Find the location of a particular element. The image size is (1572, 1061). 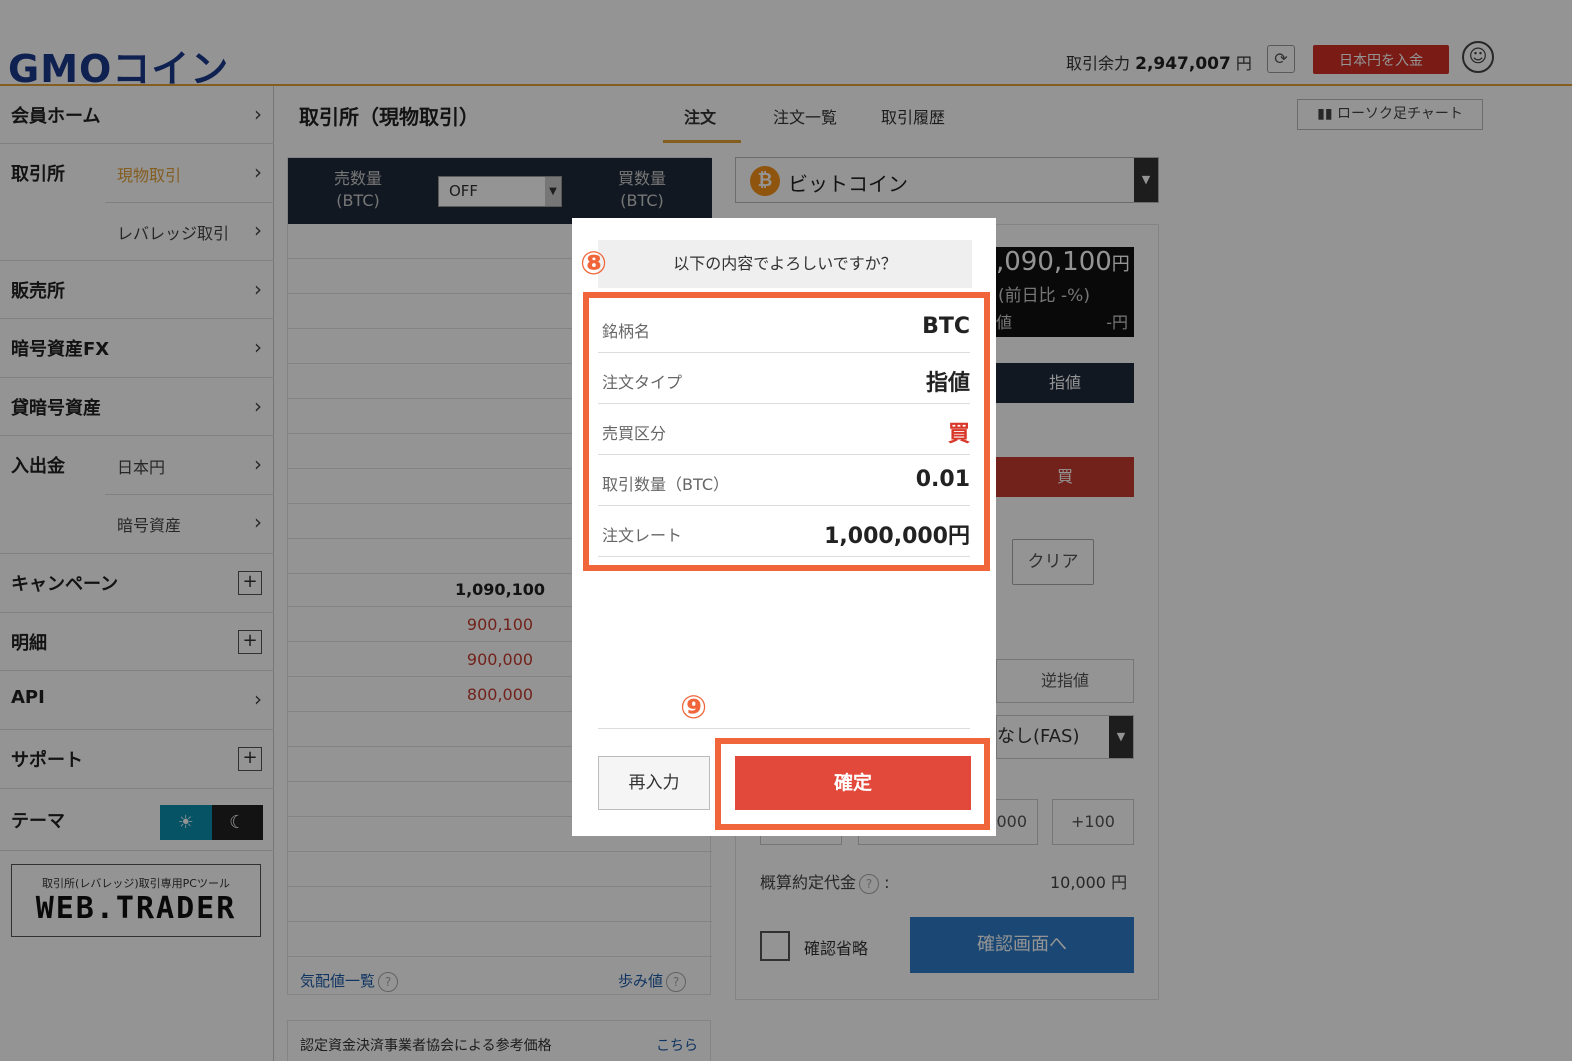

step-8-annotation: ⑧ is located at coordinates (594, 263).